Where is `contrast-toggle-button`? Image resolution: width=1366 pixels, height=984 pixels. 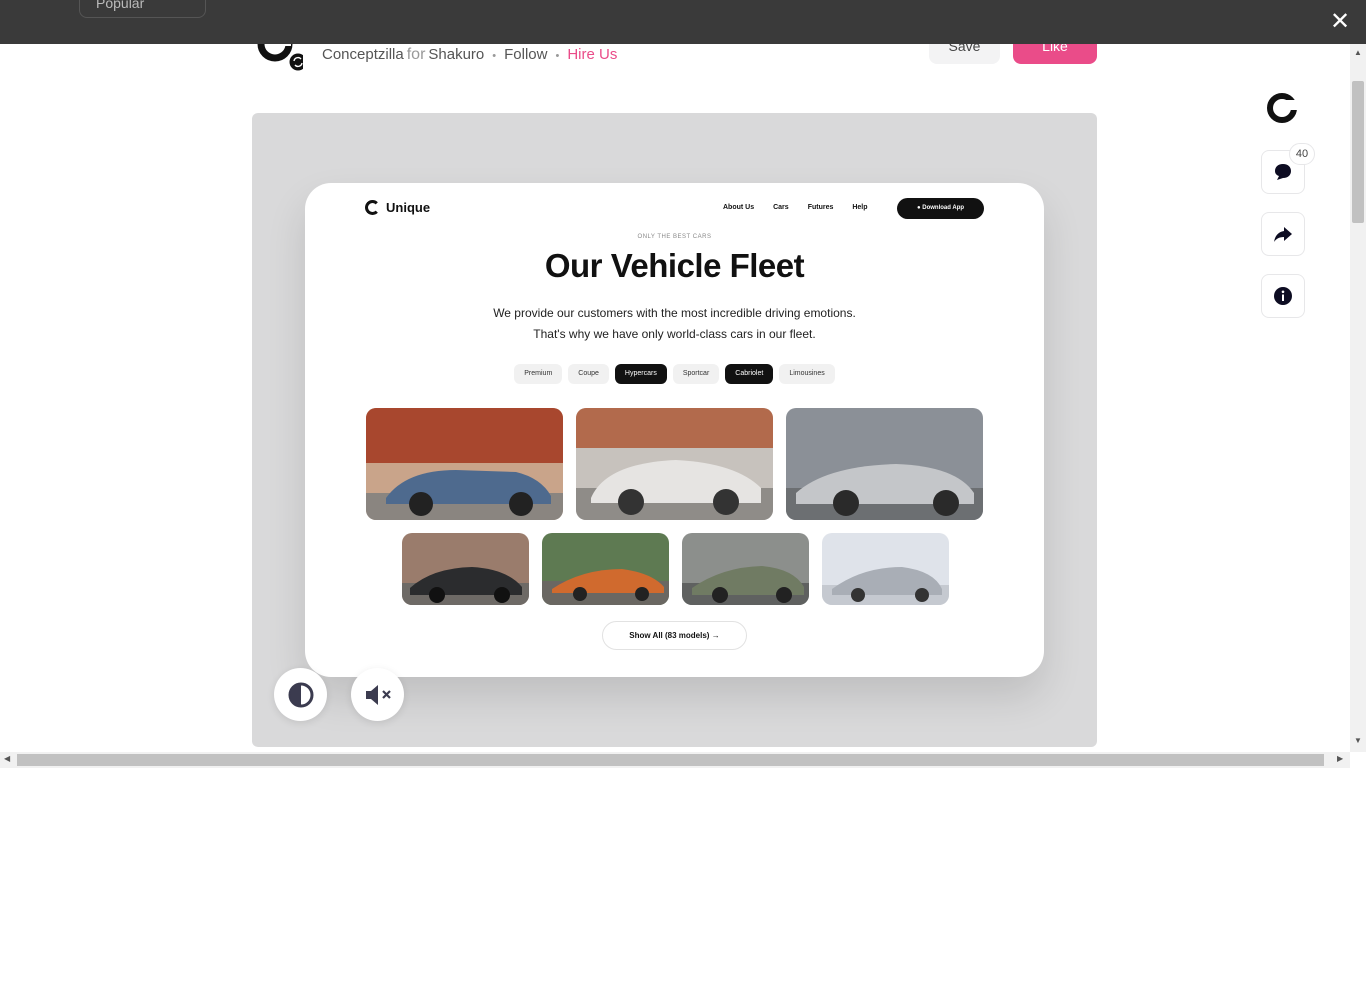 contrast-toggle-button is located at coordinates (300, 694).